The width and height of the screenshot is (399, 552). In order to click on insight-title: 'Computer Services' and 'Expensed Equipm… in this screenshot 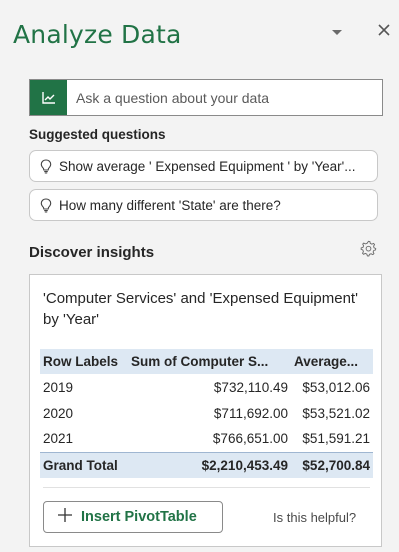, I will do `click(200, 309)`.